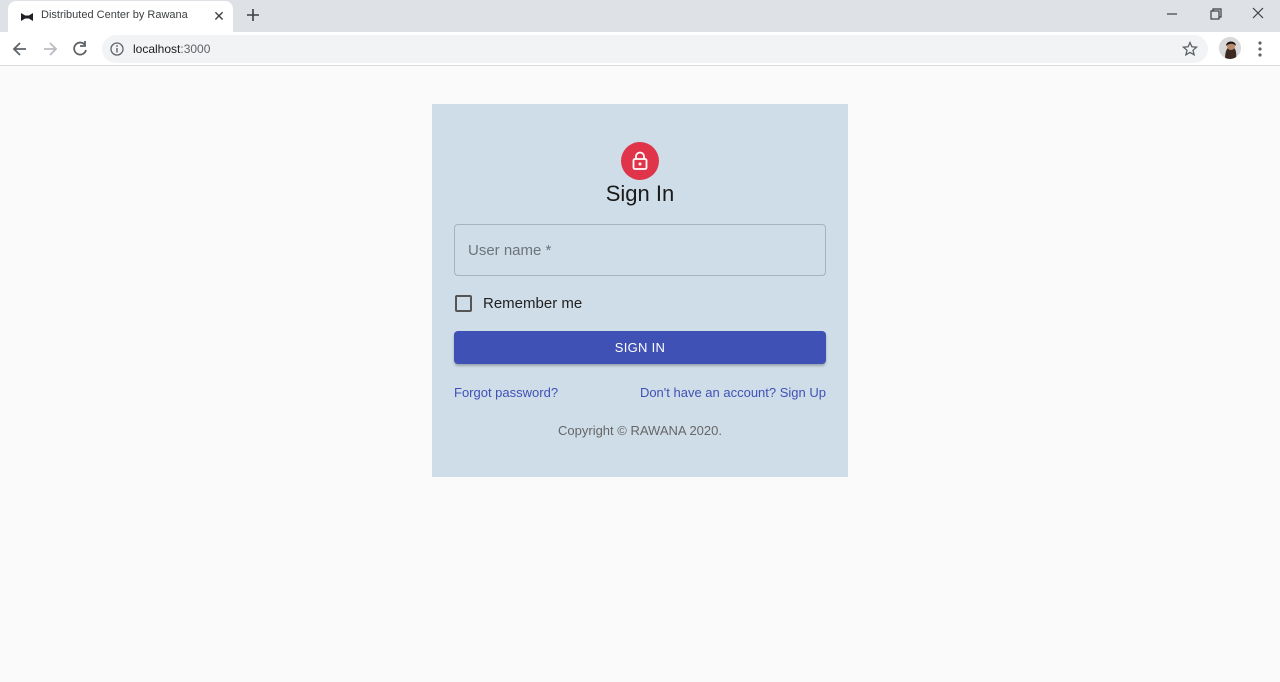 Image resolution: width=1280 pixels, height=682 pixels. Describe the element at coordinates (114, 15) in the screenshot. I see `tab-title: Distributed Center by Rawana` at that location.